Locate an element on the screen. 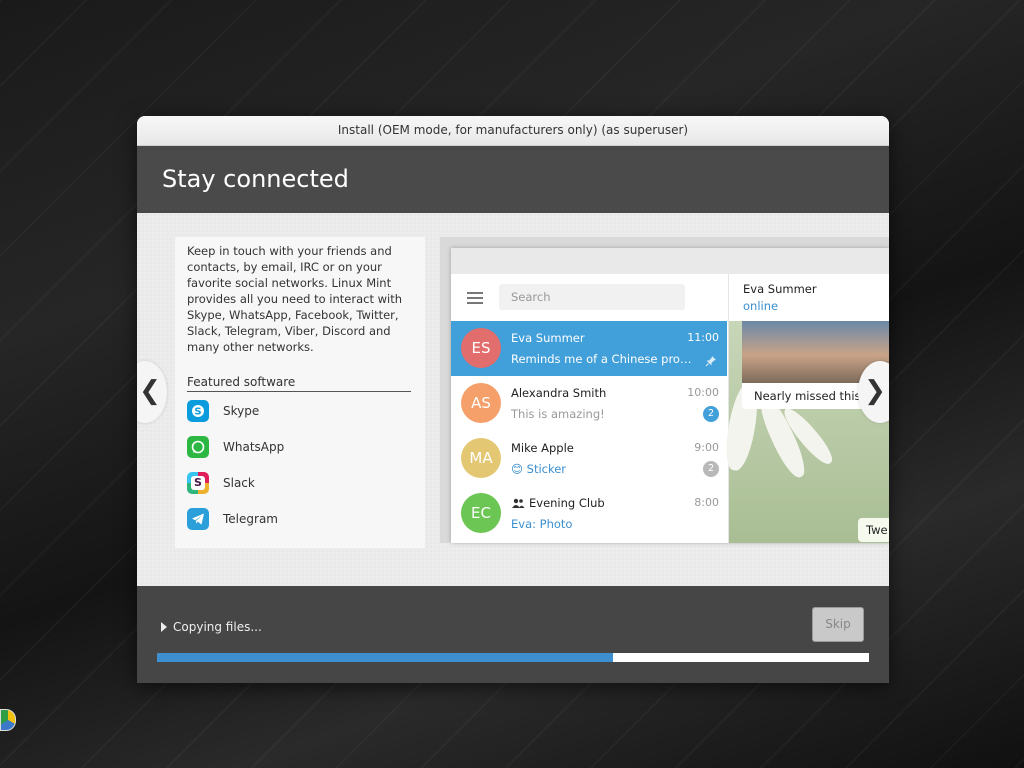  skype-icon: S is located at coordinates (198, 411).